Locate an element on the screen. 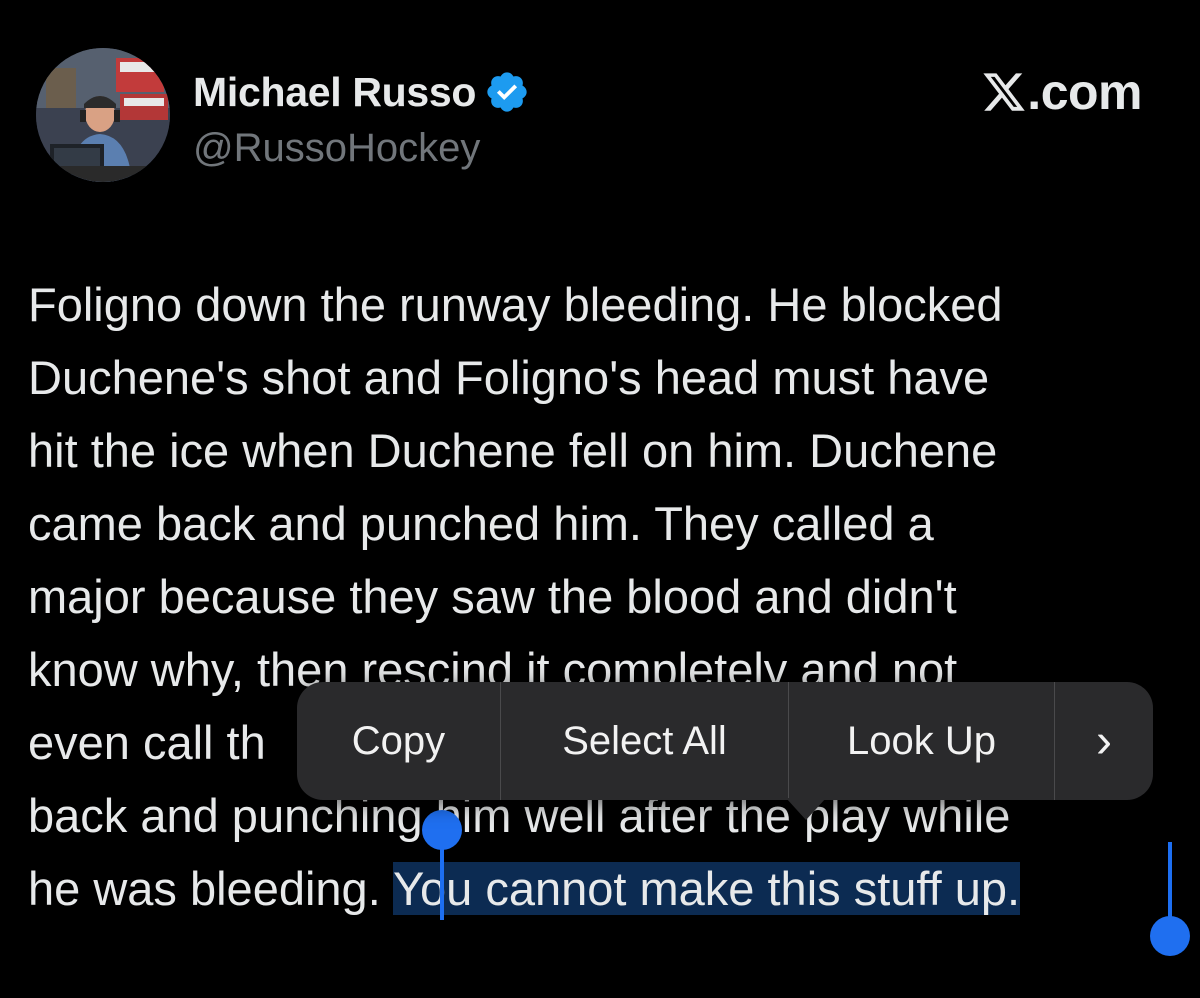 The image size is (1200, 998). verified-badge-icon is located at coordinates (507, 92).